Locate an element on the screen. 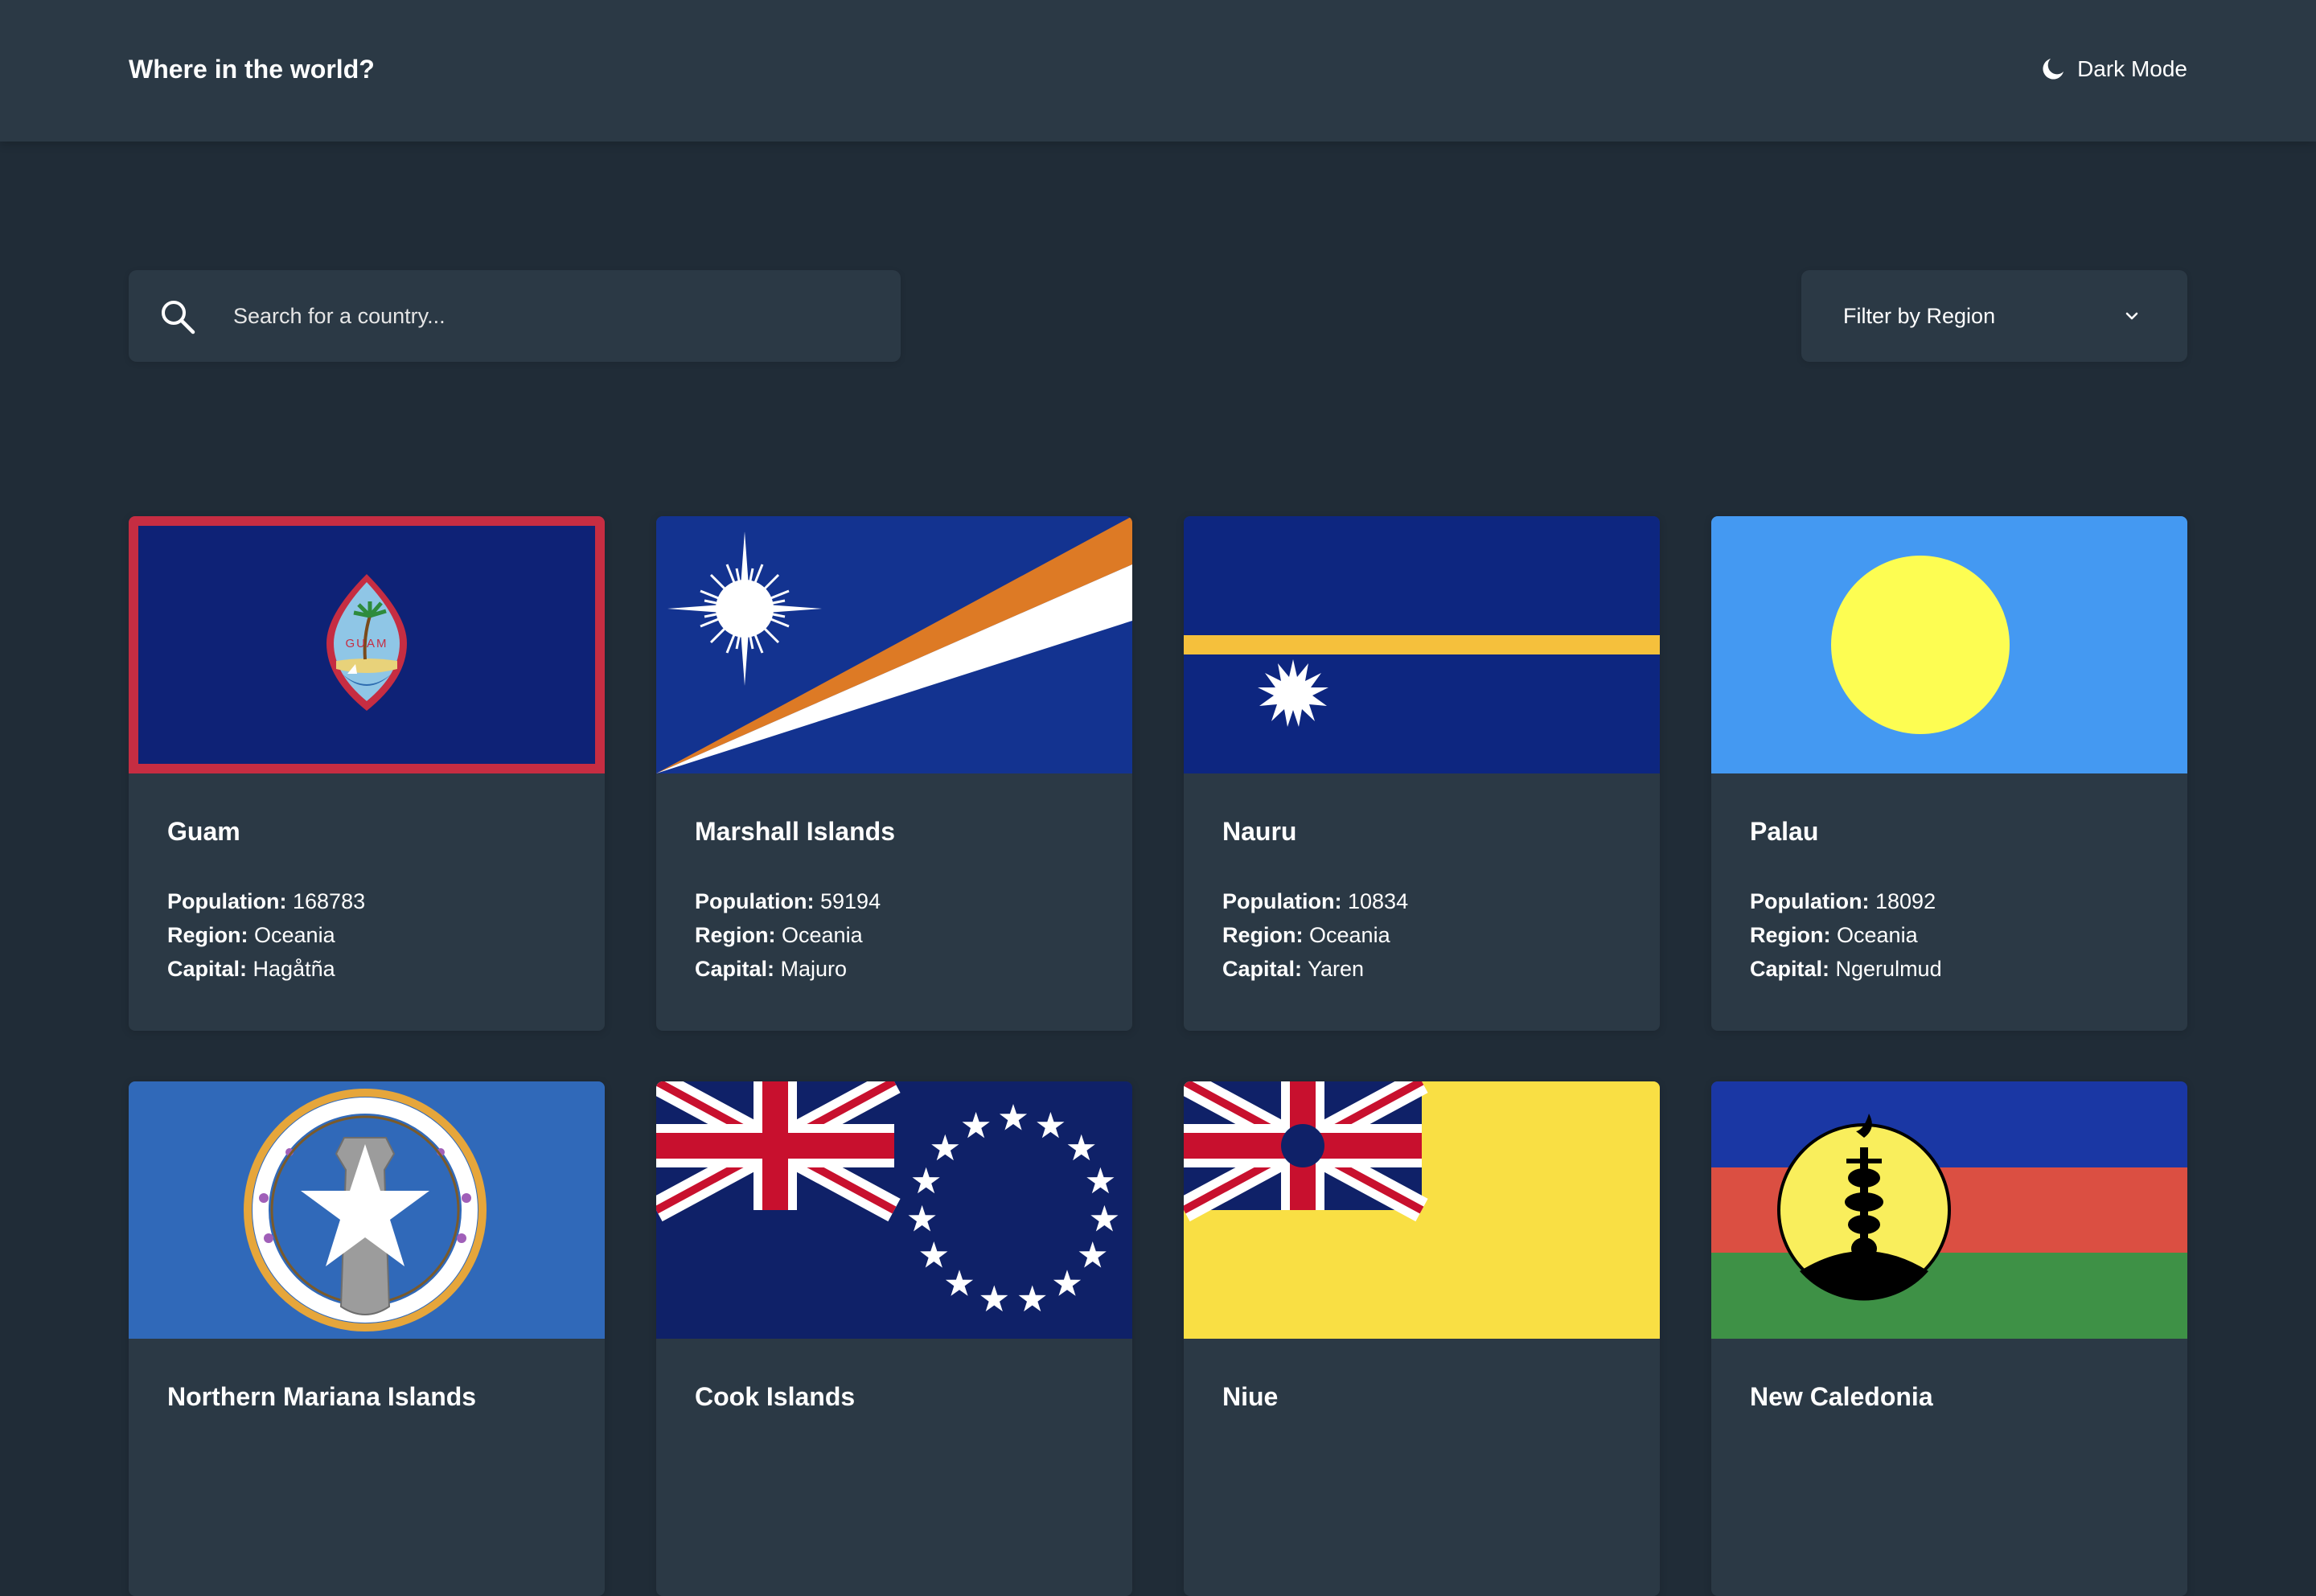 The height and width of the screenshot is (1596, 2316). palau-flag is located at coordinates (1949, 644).